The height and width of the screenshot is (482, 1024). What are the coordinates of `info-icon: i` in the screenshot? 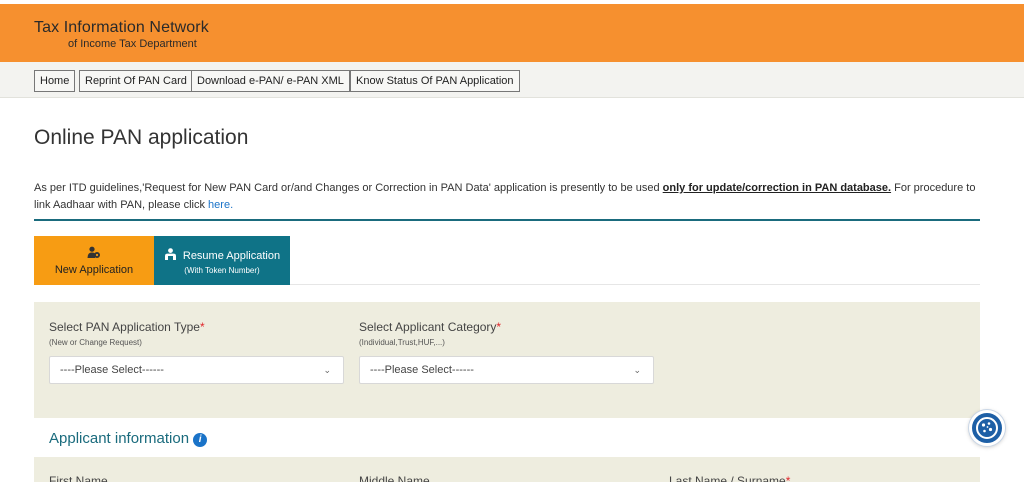 It's located at (200, 440).